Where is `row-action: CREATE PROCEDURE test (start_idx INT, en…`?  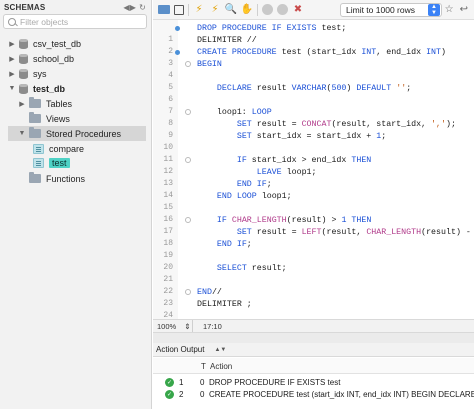
row-action: CREATE PROCEDURE test (start_idx INT, en… is located at coordinates (341, 394).